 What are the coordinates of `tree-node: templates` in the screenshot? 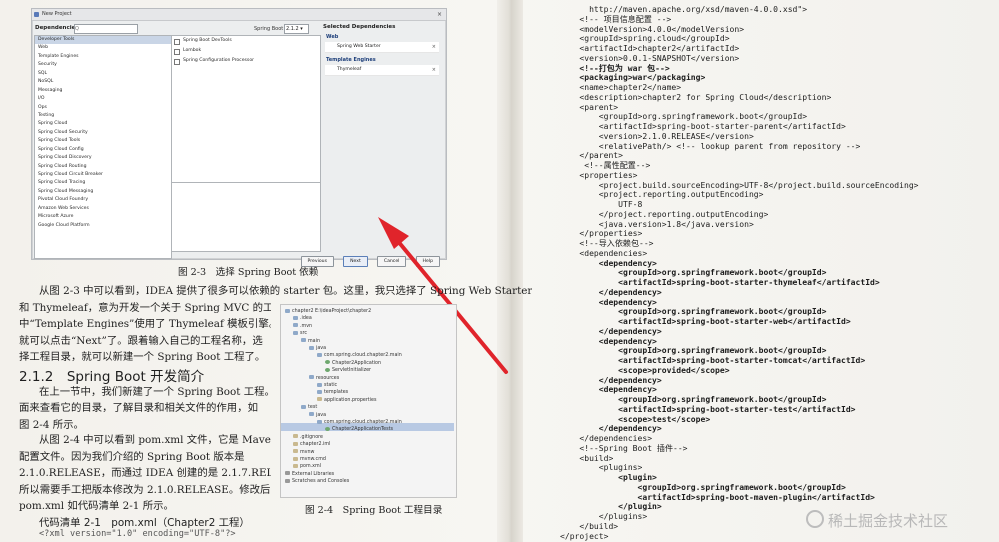 It's located at (332, 392).